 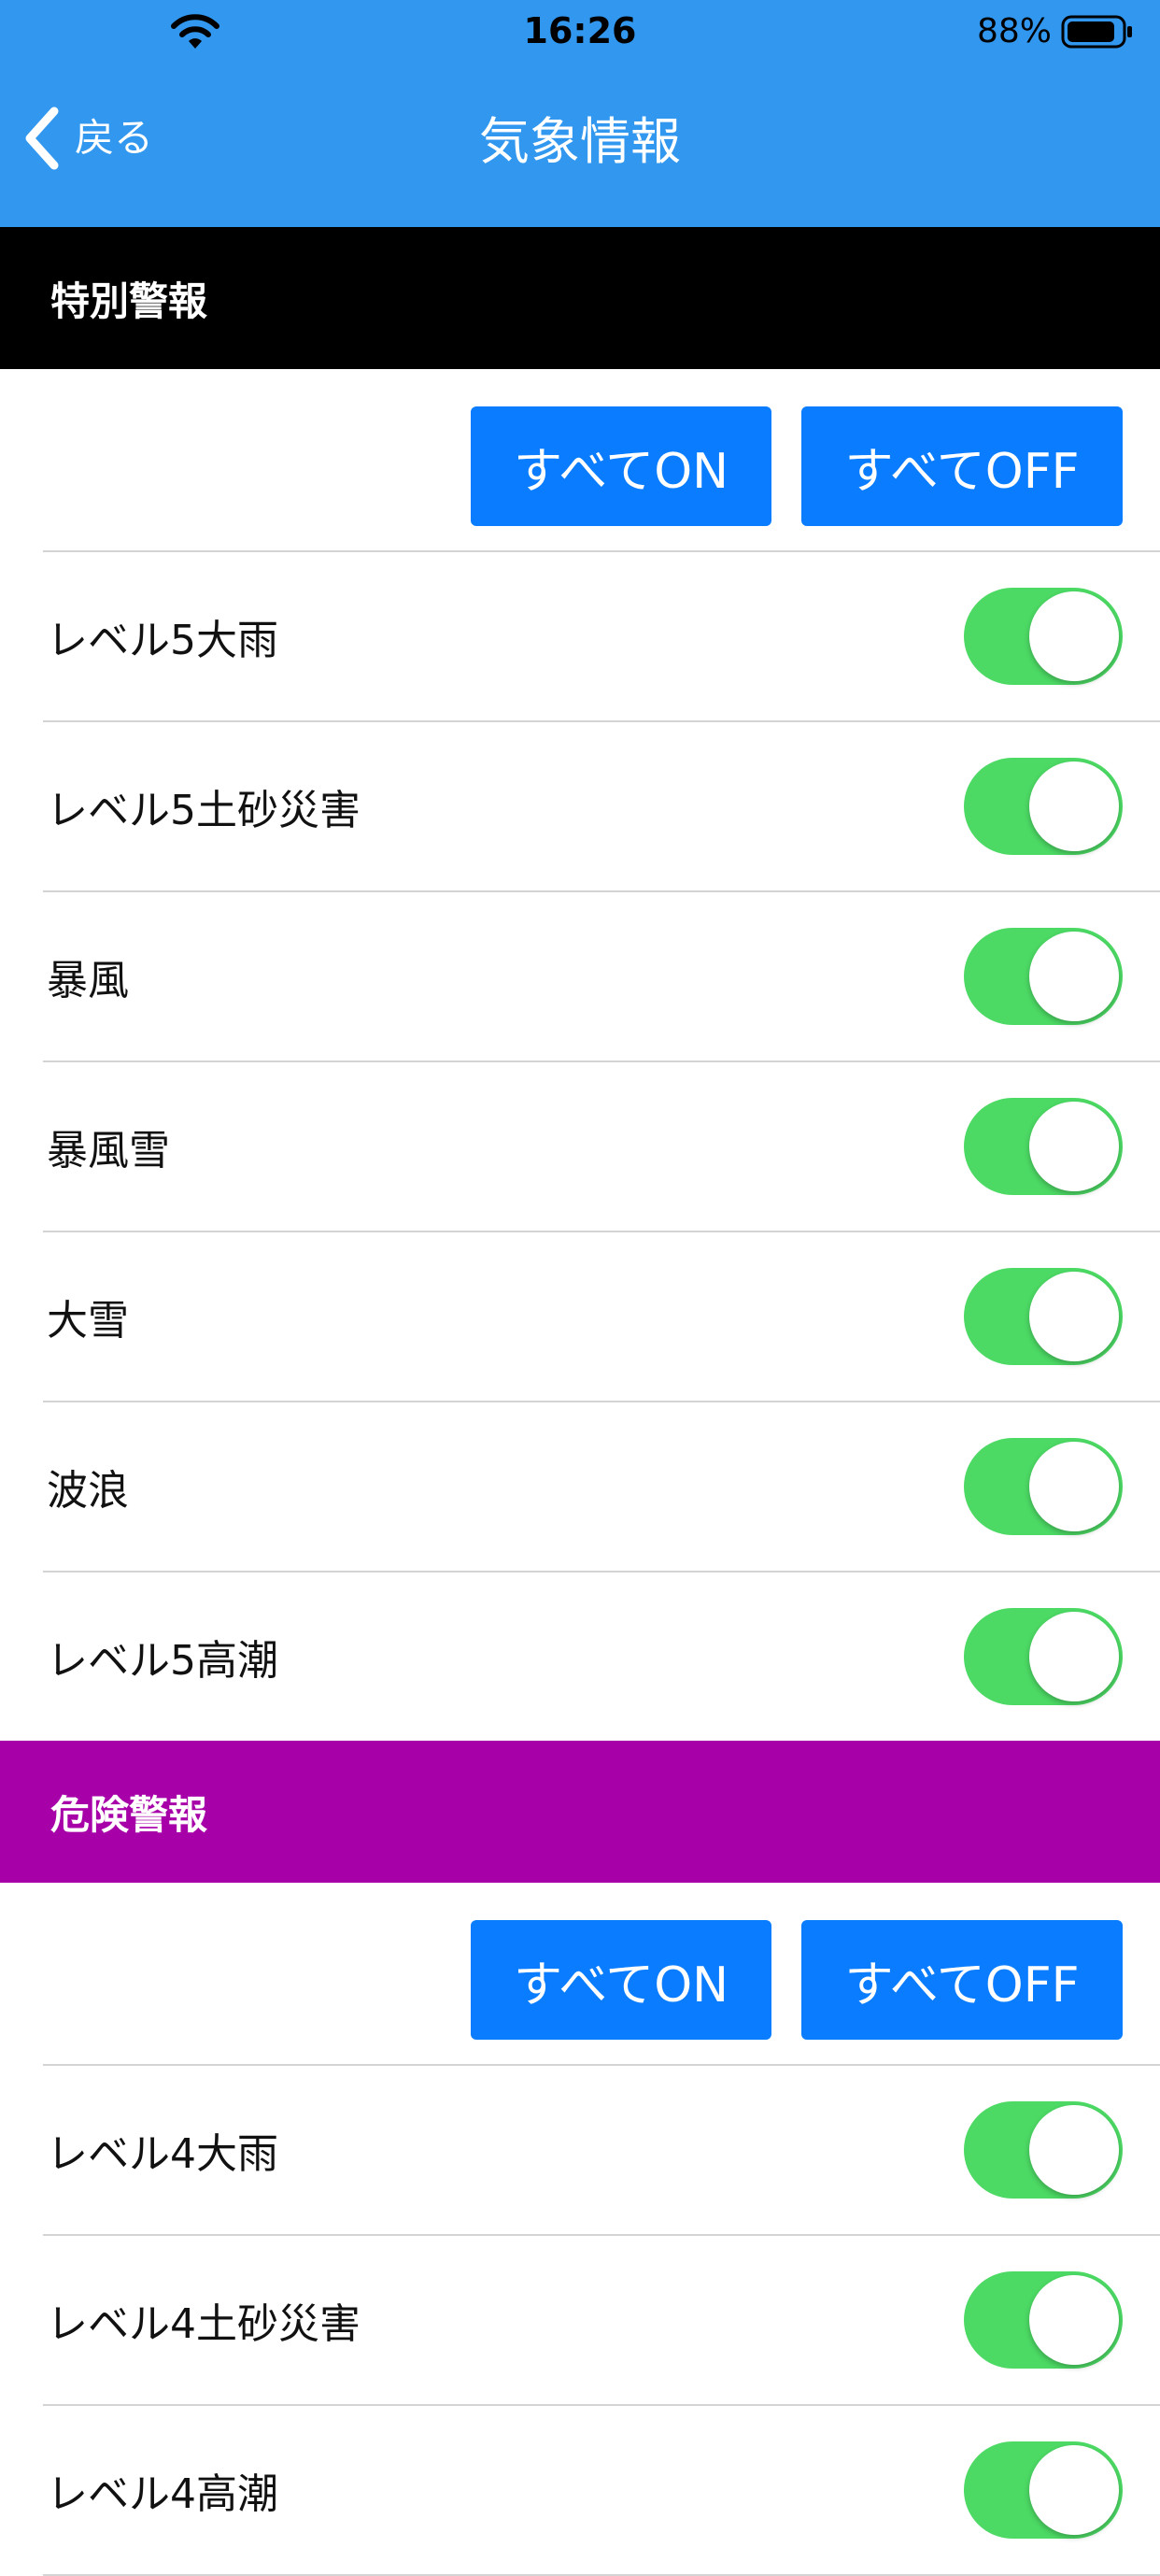 I want to click on list-item: 波浪, so click(x=601, y=1488).